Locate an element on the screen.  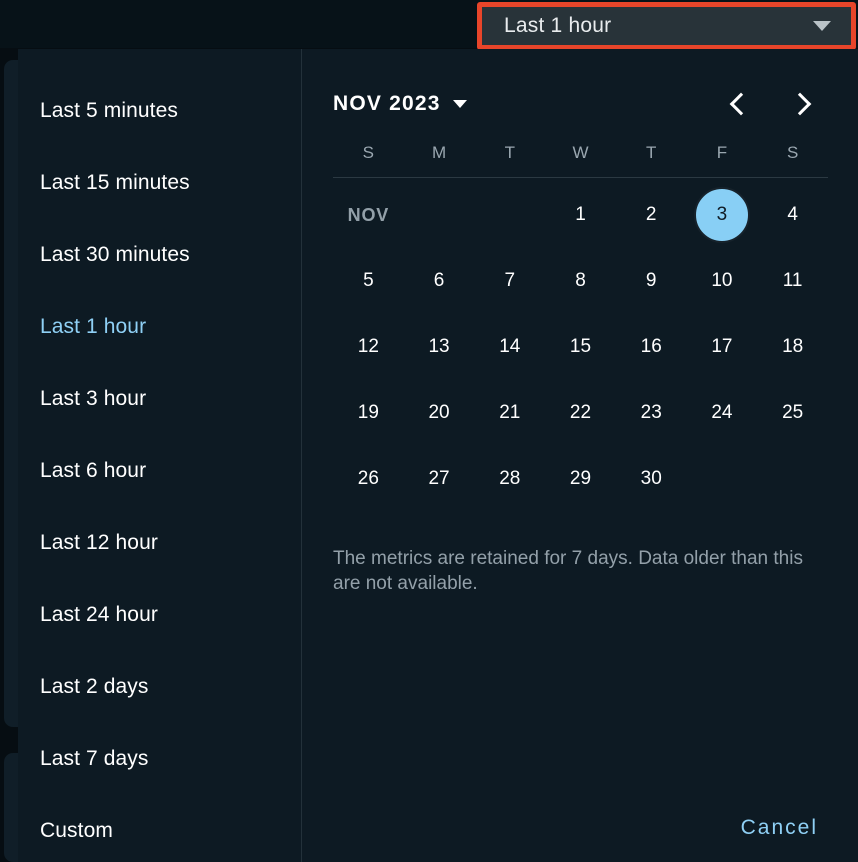
day-cell: 14 is located at coordinates (509, 347).